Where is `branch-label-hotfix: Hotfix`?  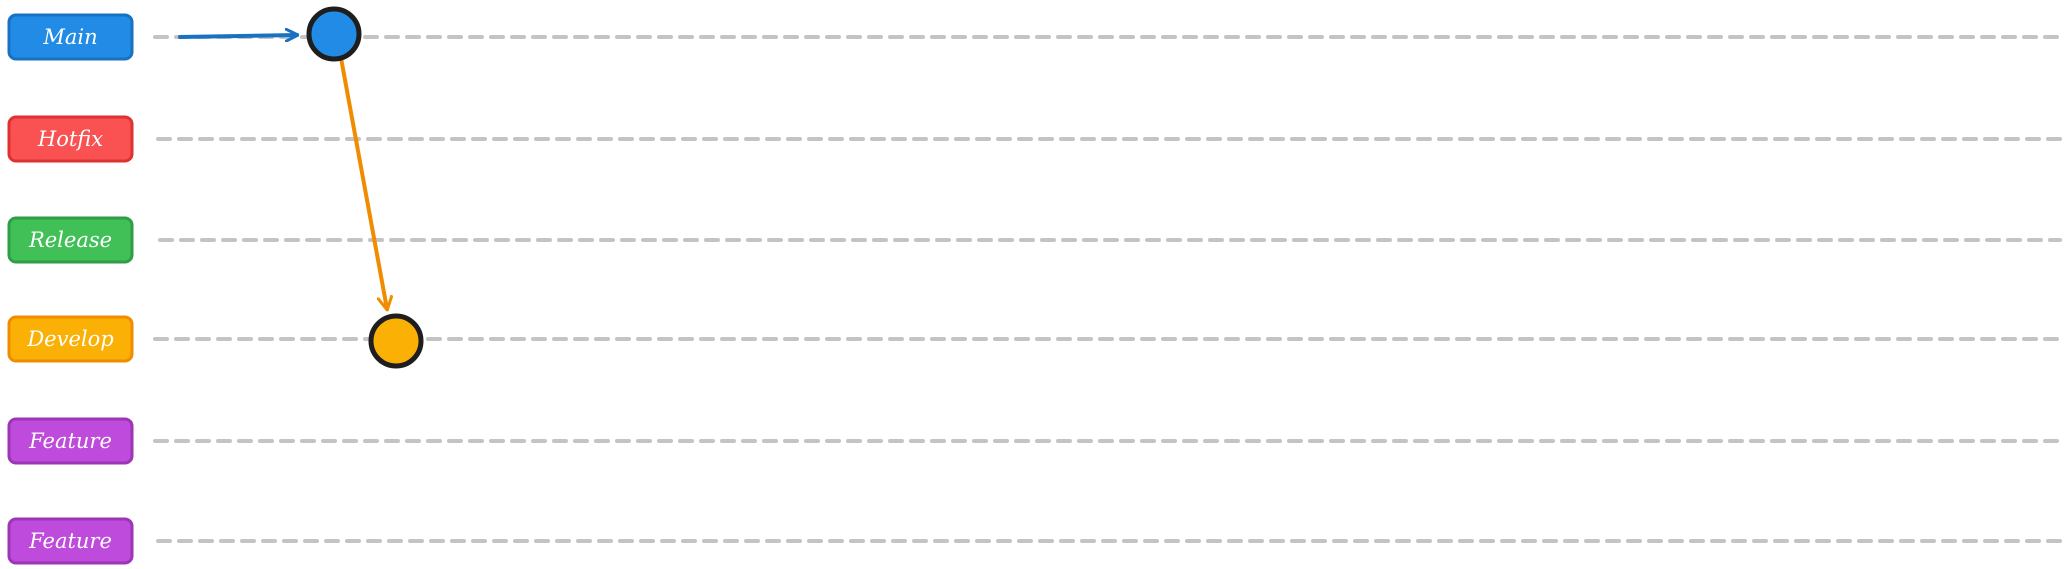 branch-label-hotfix: Hotfix is located at coordinates (70, 139).